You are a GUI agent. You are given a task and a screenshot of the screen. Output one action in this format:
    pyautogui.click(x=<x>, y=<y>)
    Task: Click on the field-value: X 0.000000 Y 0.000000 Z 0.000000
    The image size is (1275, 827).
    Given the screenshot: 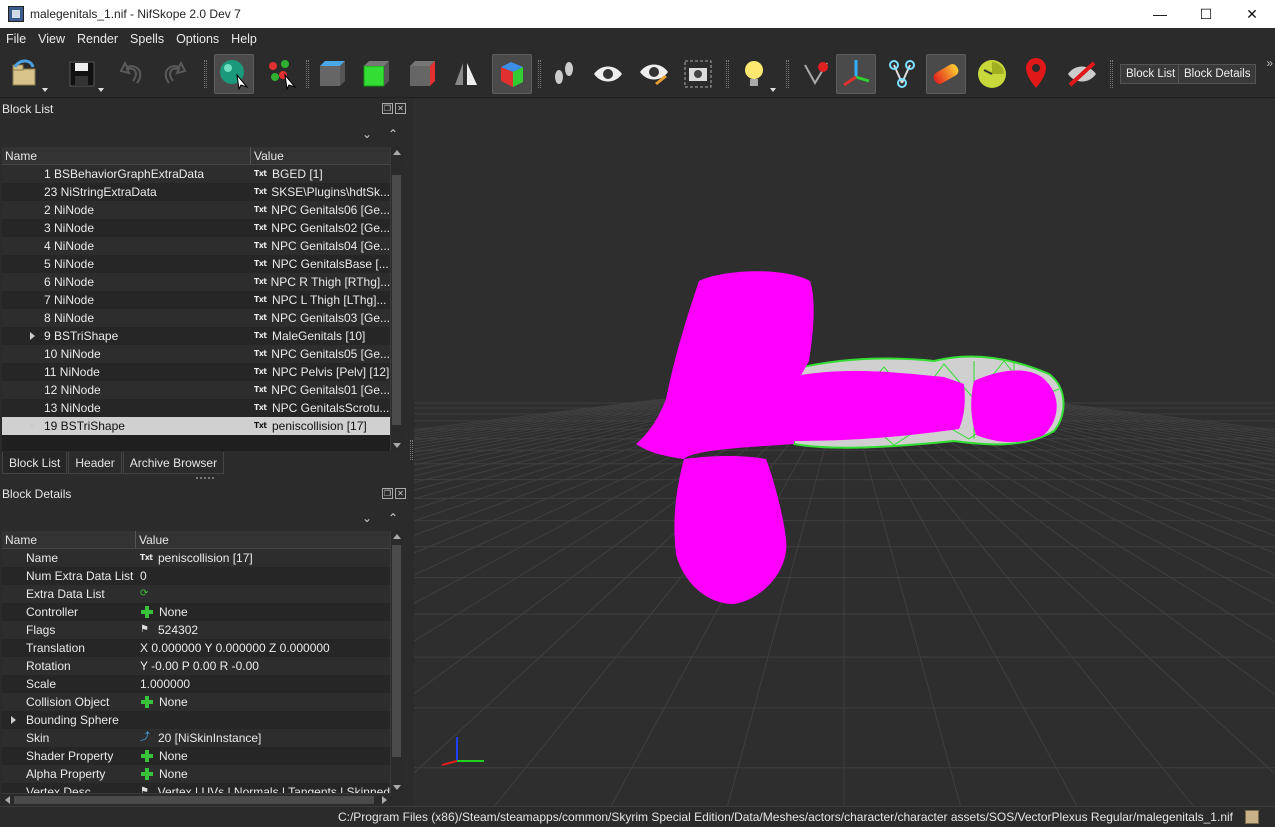 What is the action you would take?
    pyautogui.click(x=235, y=648)
    